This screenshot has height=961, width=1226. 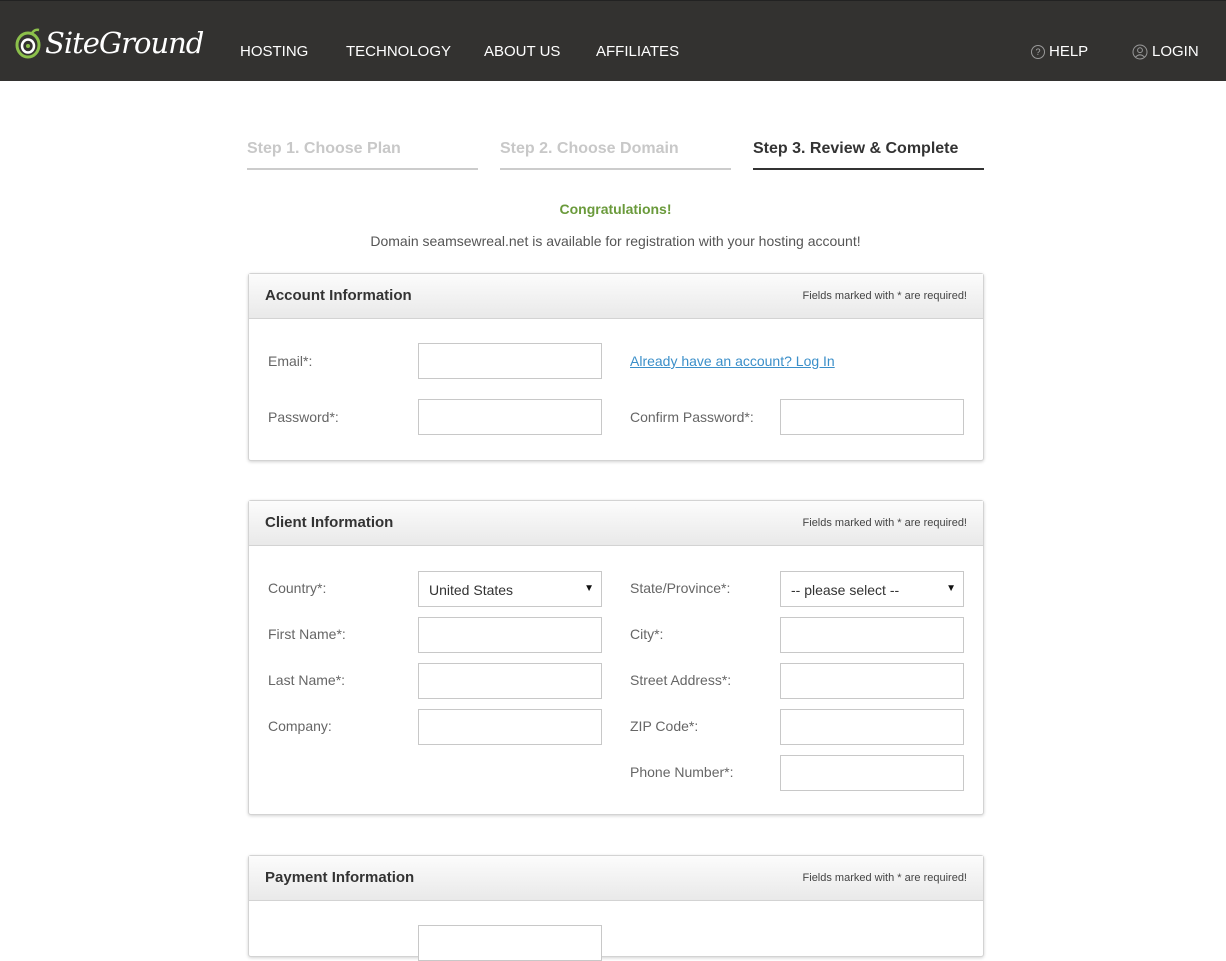 What do you see at coordinates (1069, 51) in the screenshot?
I see `help-label: HELP` at bounding box center [1069, 51].